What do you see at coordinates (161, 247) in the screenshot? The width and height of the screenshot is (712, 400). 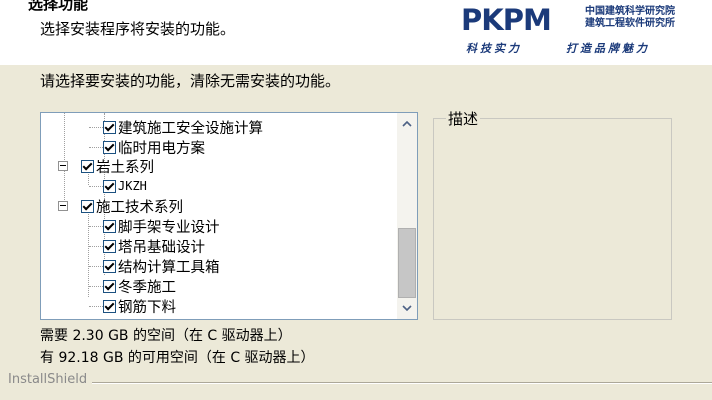 I see `tree-item-label: 塔吊基础设计` at bounding box center [161, 247].